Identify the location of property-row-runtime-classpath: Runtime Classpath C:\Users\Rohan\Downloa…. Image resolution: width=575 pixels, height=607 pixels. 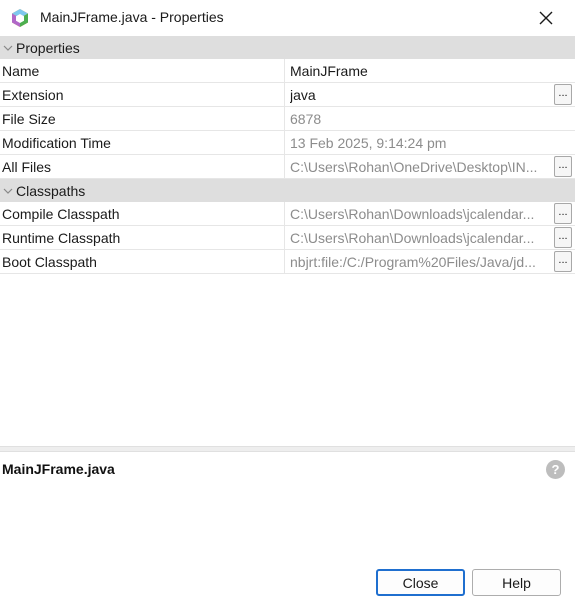
(287, 238).